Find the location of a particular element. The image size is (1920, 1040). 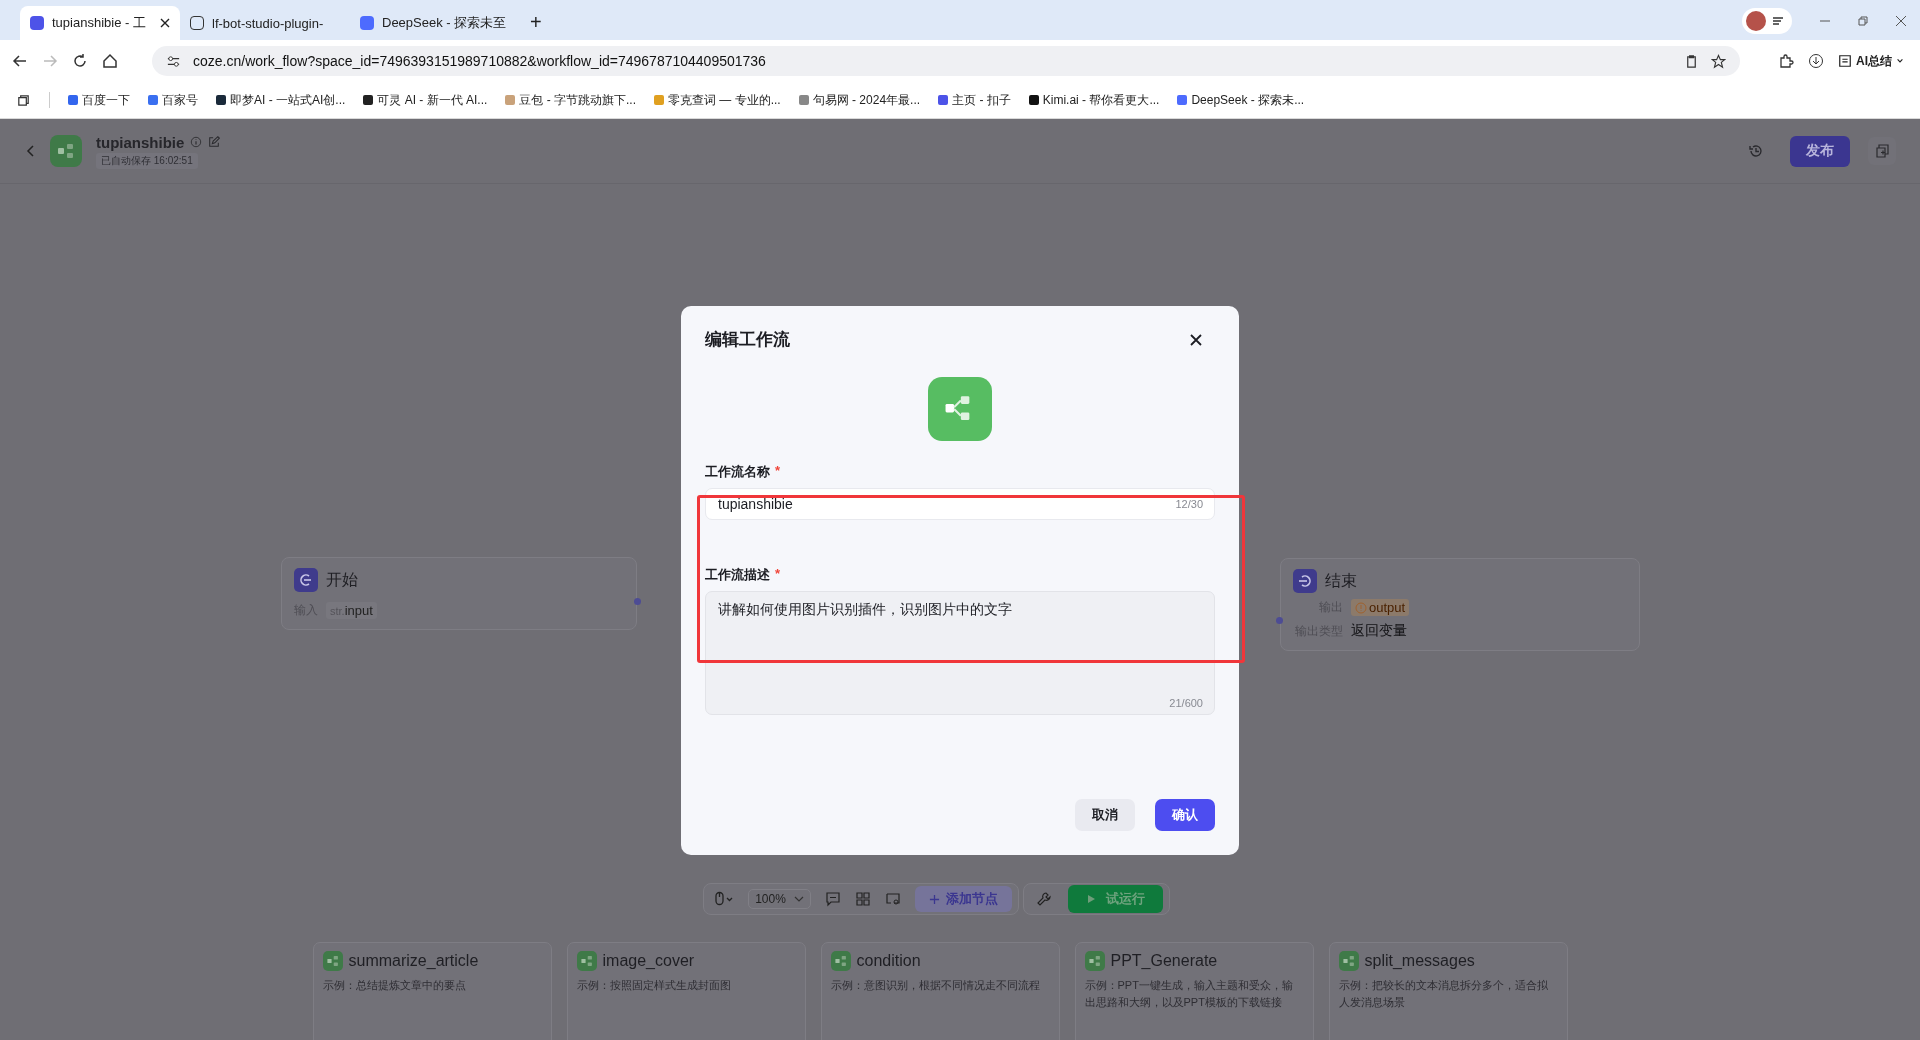

confirm-button: 确认 is located at coordinates (1185, 815).